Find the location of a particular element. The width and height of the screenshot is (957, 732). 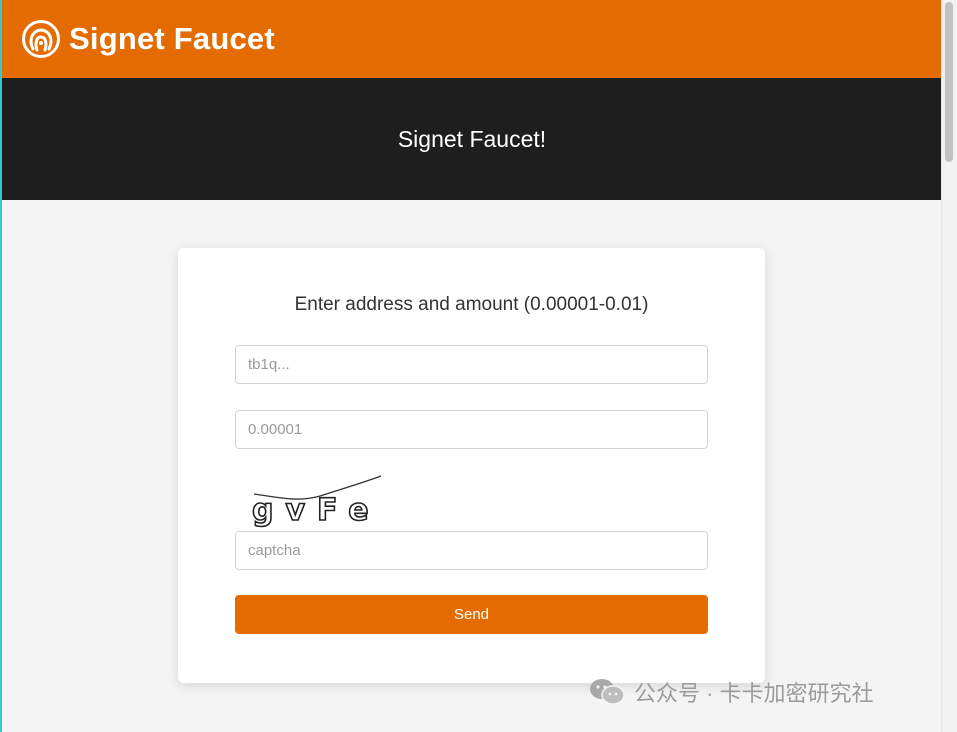

brand-link: Signet Faucet is located at coordinates (148, 39).